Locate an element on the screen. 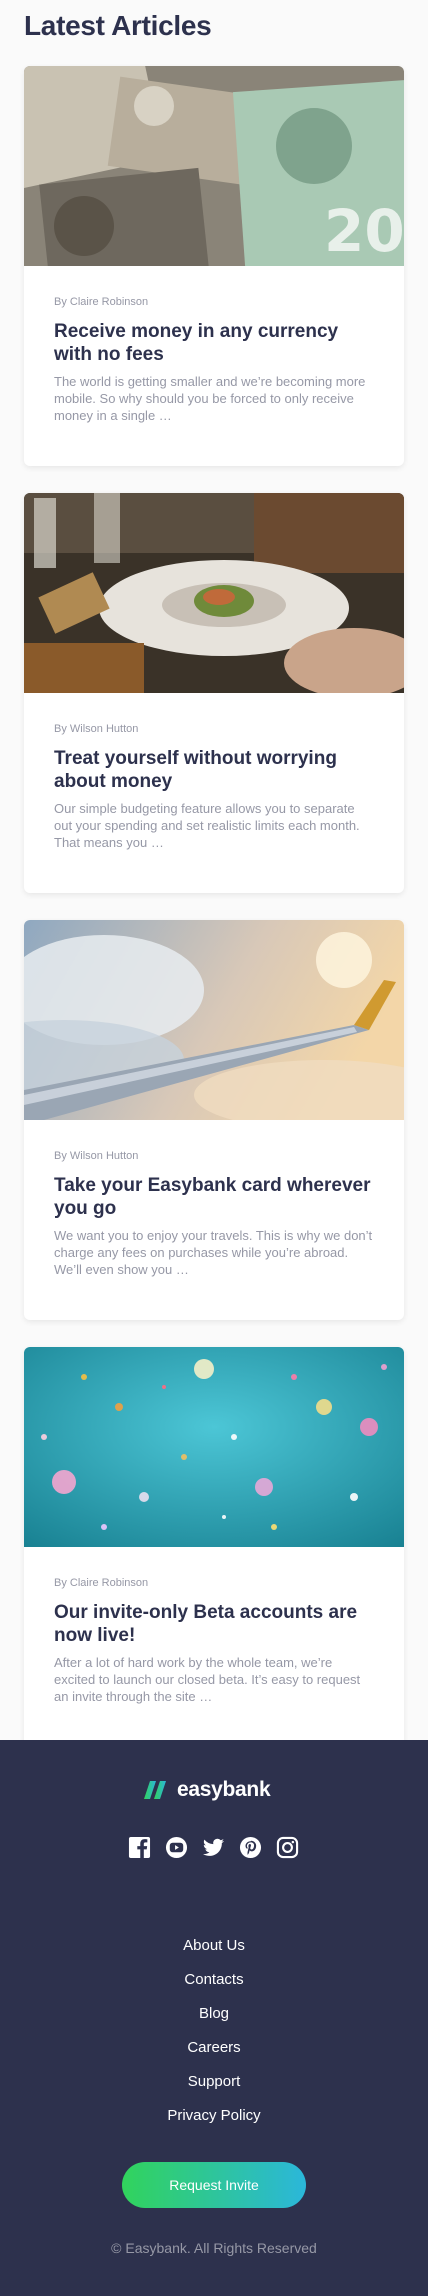 The height and width of the screenshot is (2296, 428). brand-name: easybank is located at coordinates (224, 1789).